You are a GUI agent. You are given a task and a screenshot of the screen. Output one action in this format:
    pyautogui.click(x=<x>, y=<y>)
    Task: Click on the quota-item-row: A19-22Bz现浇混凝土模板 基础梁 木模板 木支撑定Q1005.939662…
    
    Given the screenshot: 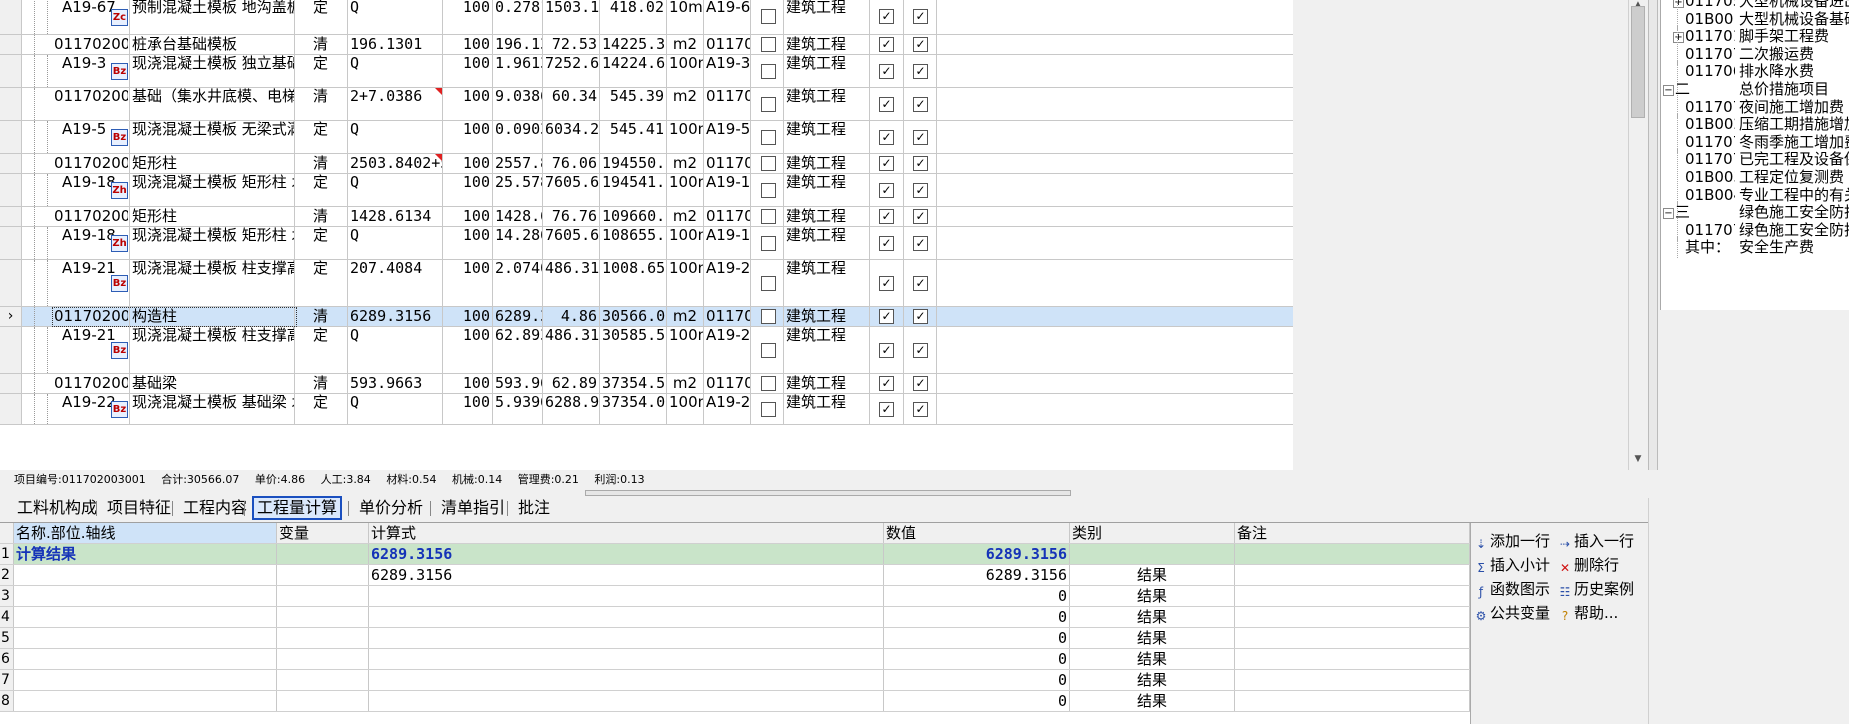 What is the action you would take?
    pyautogui.click(x=646, y=409)
    